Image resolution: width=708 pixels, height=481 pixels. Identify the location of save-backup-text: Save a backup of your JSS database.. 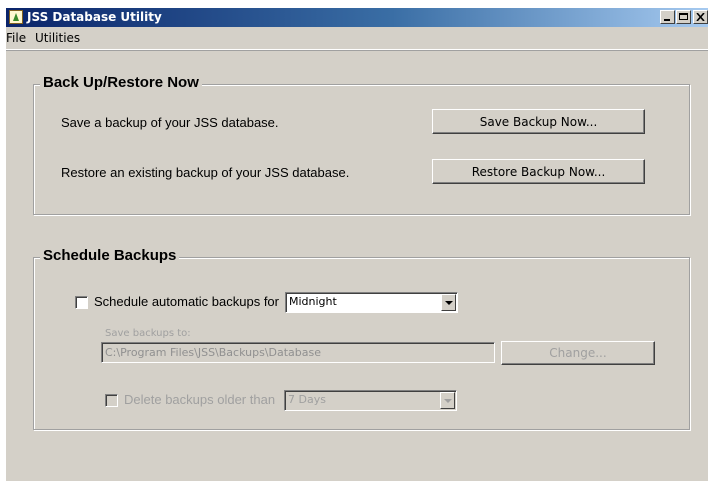
(170, 122).